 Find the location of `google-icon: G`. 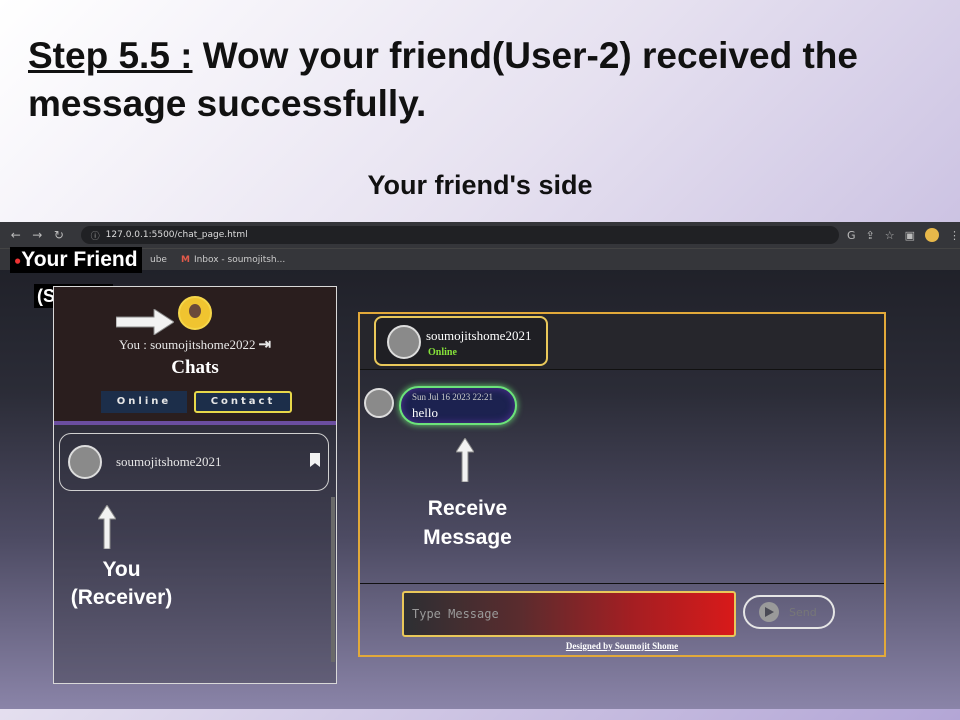

google-icon: G is located at coordinates (851, 235).